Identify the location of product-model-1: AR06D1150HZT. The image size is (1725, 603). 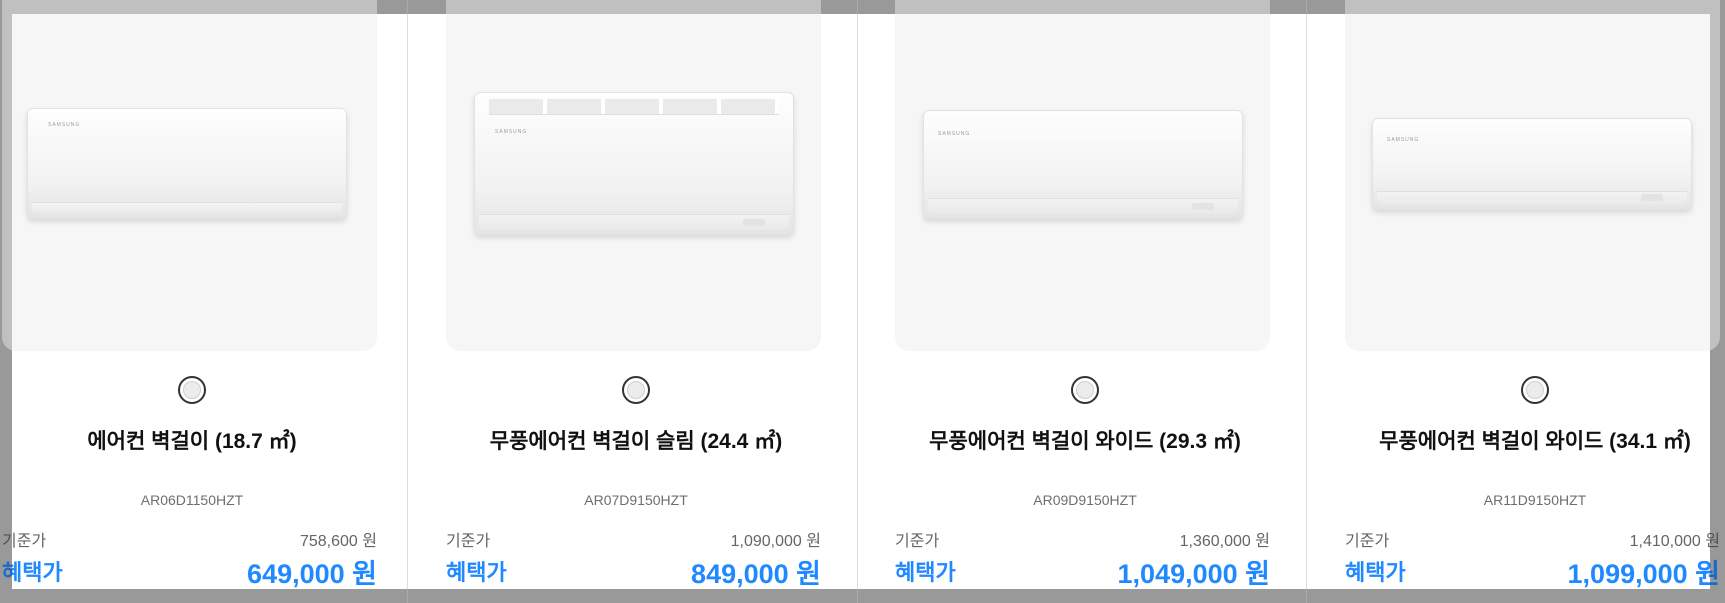
(192, 500).